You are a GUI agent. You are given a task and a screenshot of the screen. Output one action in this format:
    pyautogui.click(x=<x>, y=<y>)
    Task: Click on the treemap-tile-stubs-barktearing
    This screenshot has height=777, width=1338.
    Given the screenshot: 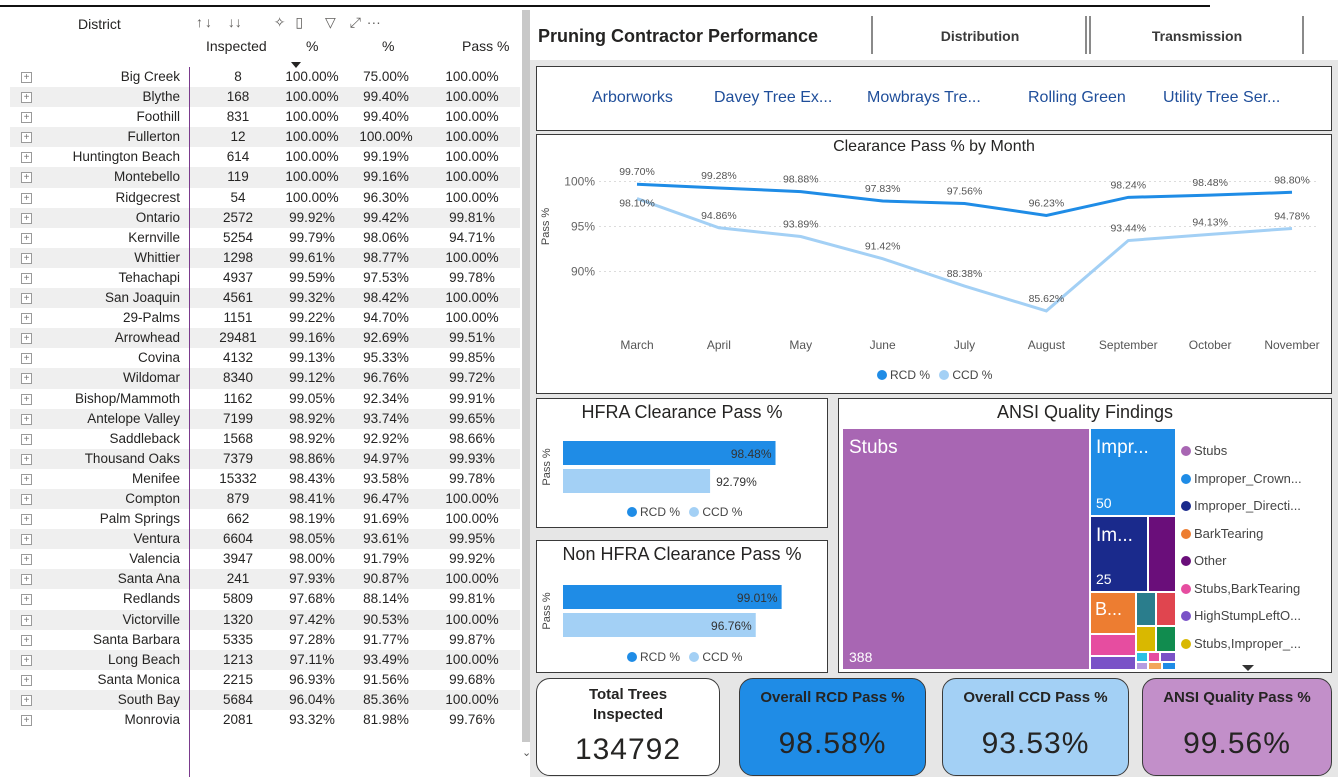 What is the action you would take?
    pyautogui.click(x=1113, y=645)
    